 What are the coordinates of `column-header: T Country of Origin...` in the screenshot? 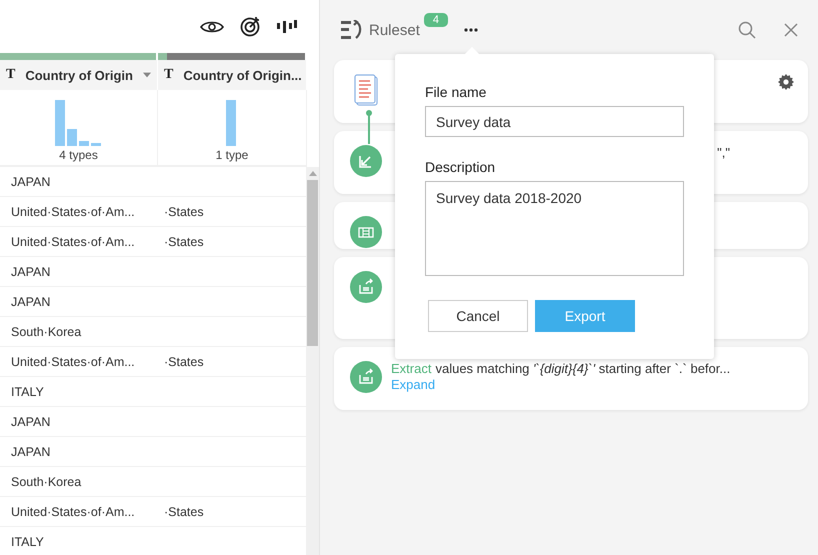 It's located at (232, 75).